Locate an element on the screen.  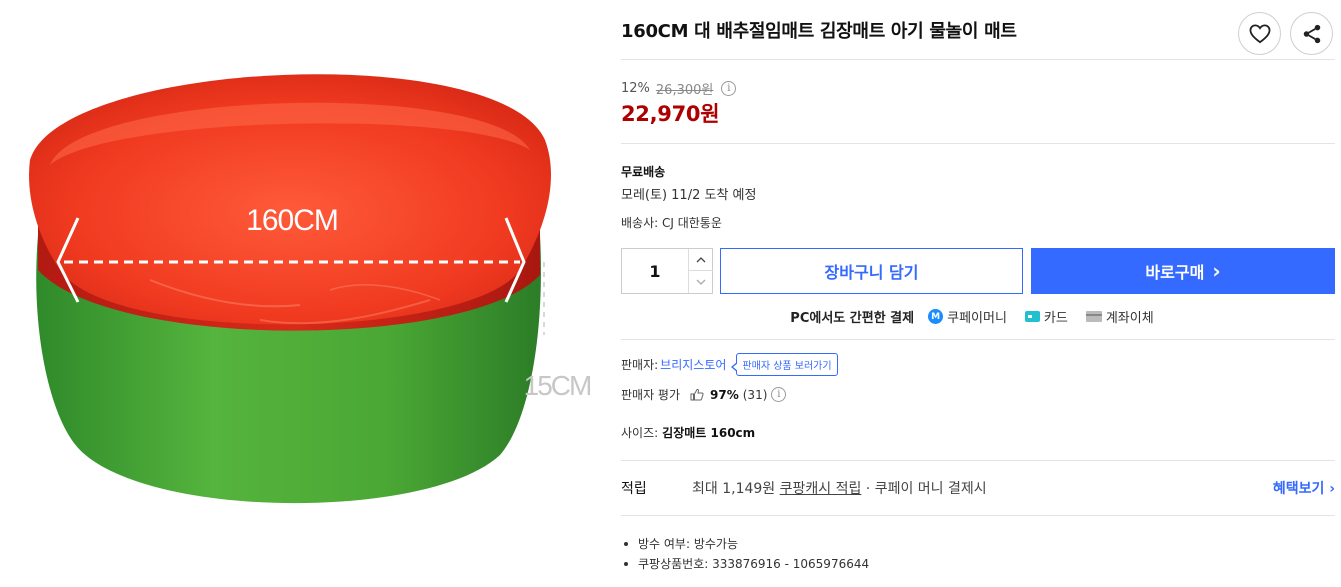
quantity-increase-button is located at coordinates (701, 260).